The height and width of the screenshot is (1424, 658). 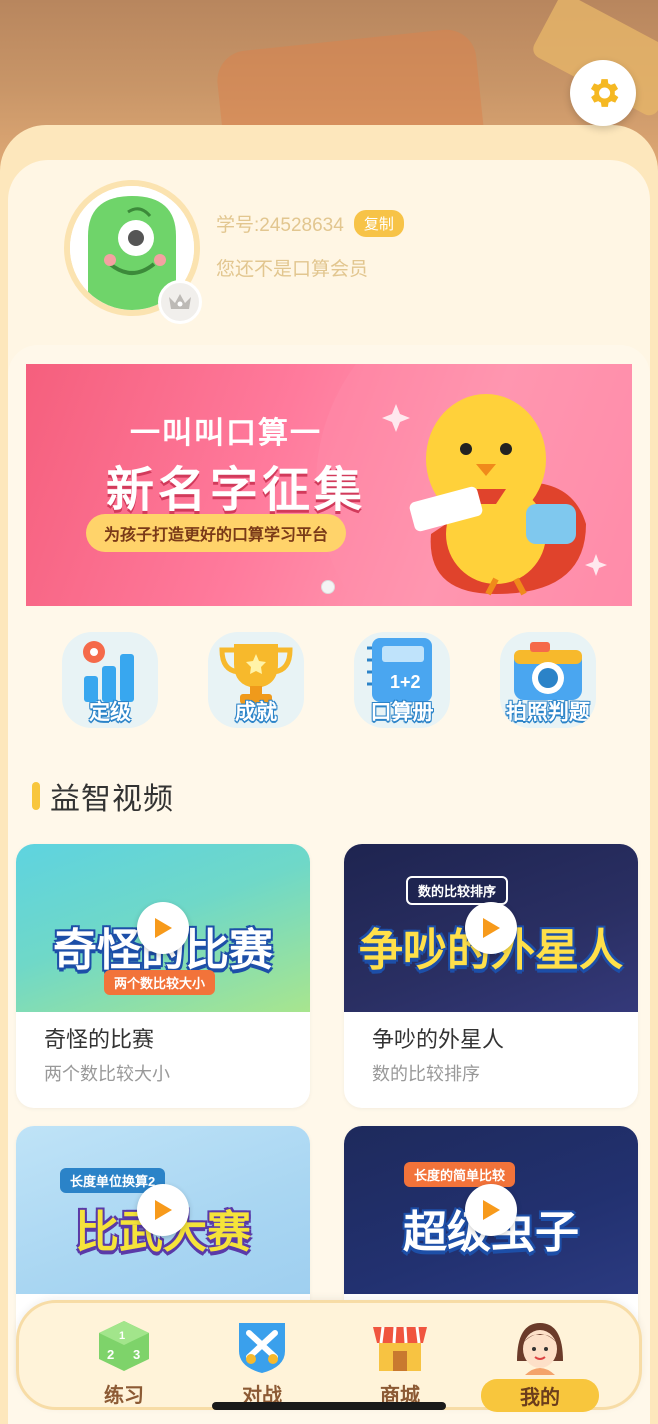 What do you see at coordinates (400, 1346) in the screenshot?
I see `shop-icon` at bounding box center [400, 1346].